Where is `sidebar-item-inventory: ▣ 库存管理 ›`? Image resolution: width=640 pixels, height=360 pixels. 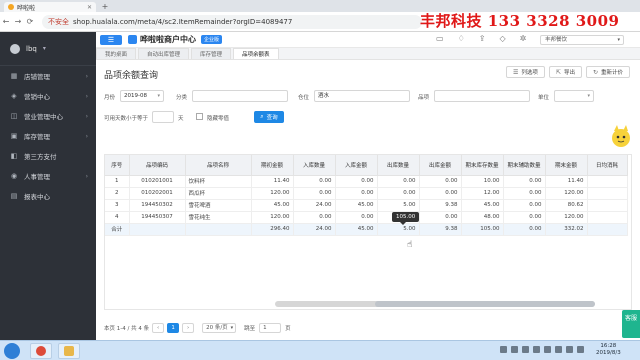
sidebar-item-inventory: ▣ 库存管理 › is located at coordinates (48, 136).